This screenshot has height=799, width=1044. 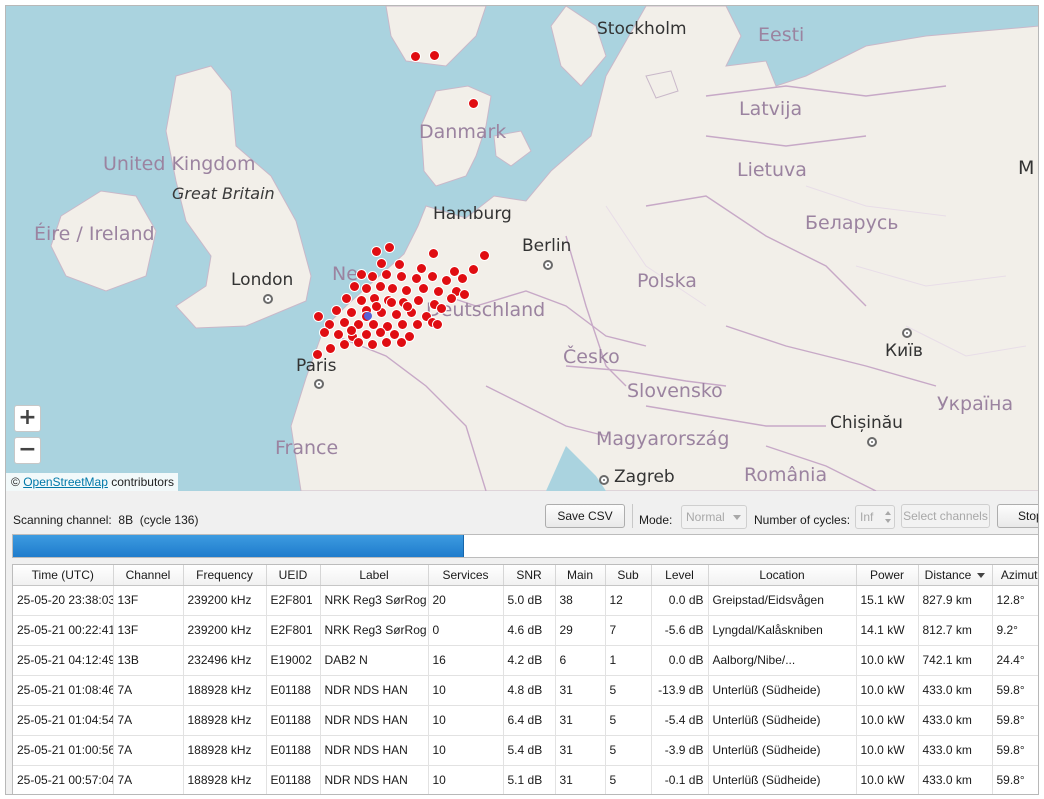 I want to click on column-header-azimuth: Azimuth, so click(x=1015, y=575).